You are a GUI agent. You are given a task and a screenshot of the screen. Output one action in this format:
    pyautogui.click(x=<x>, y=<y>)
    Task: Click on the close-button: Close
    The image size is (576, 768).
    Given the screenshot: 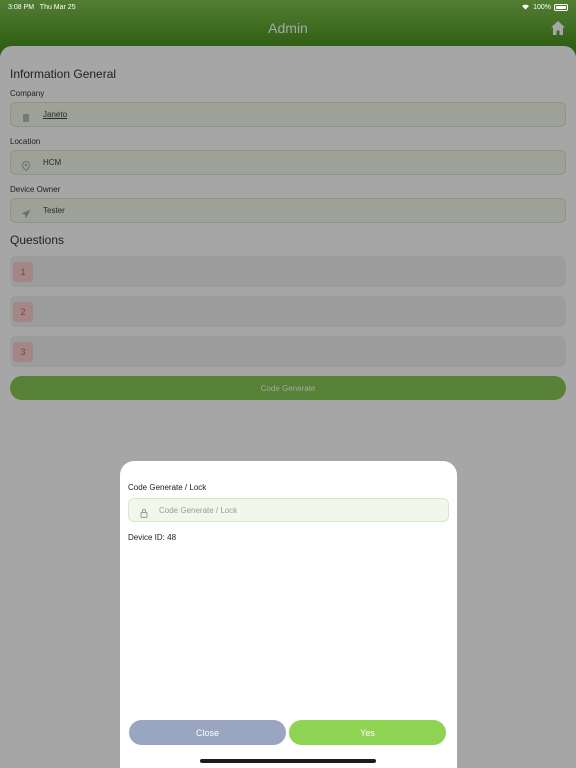 What is the action you would take?
    pyautogui.click(x=207, y=732)
    